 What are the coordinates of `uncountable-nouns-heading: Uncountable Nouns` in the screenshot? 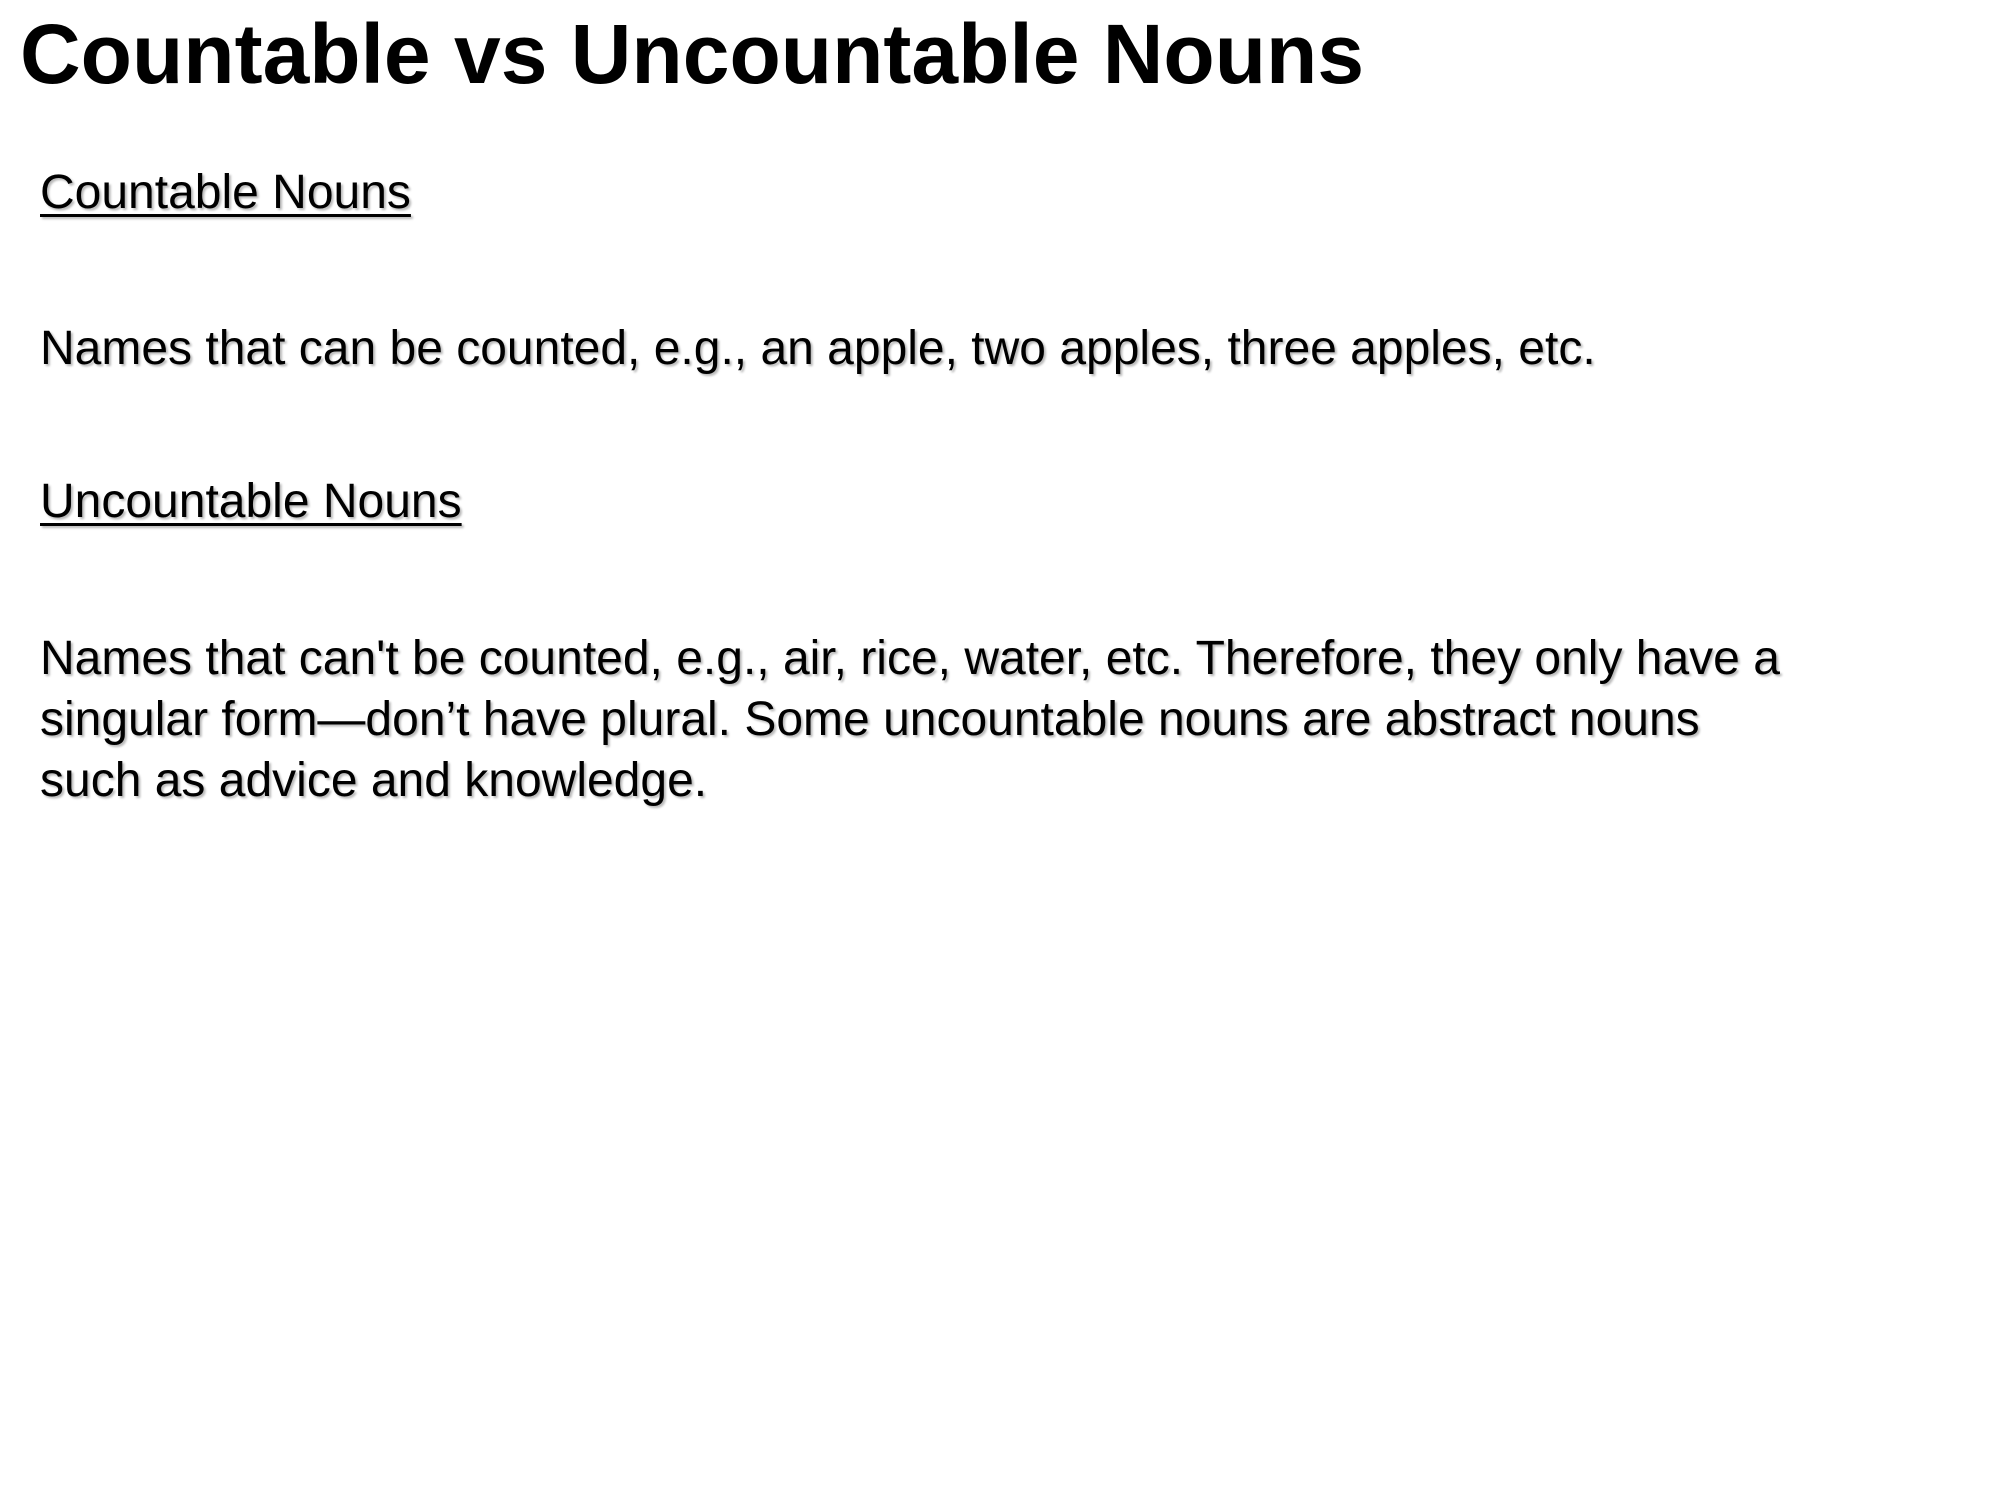 It's located at (251, 501).